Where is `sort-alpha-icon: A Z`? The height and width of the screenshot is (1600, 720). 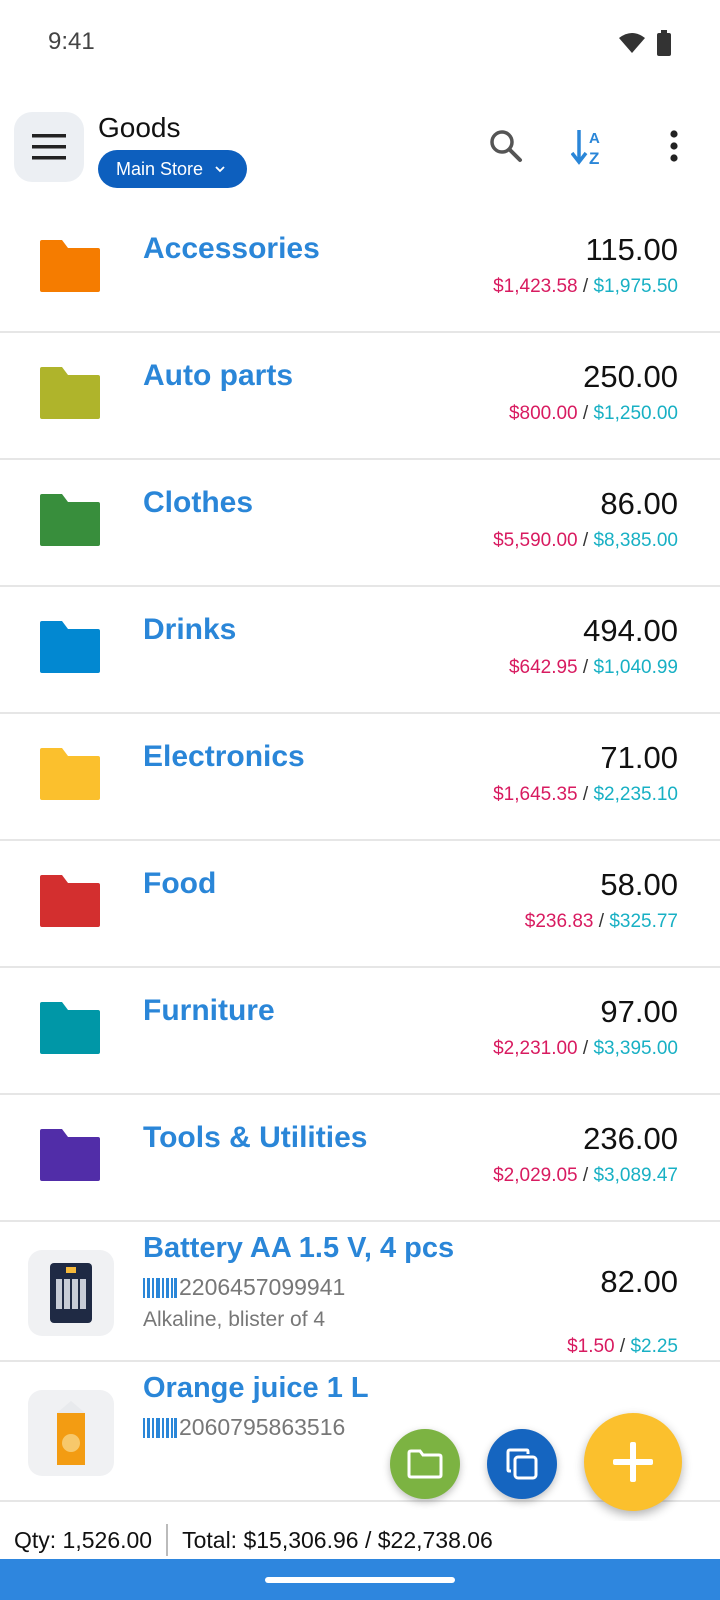
sort-alpha-icon: A Z is located at coordinates (585, 148).